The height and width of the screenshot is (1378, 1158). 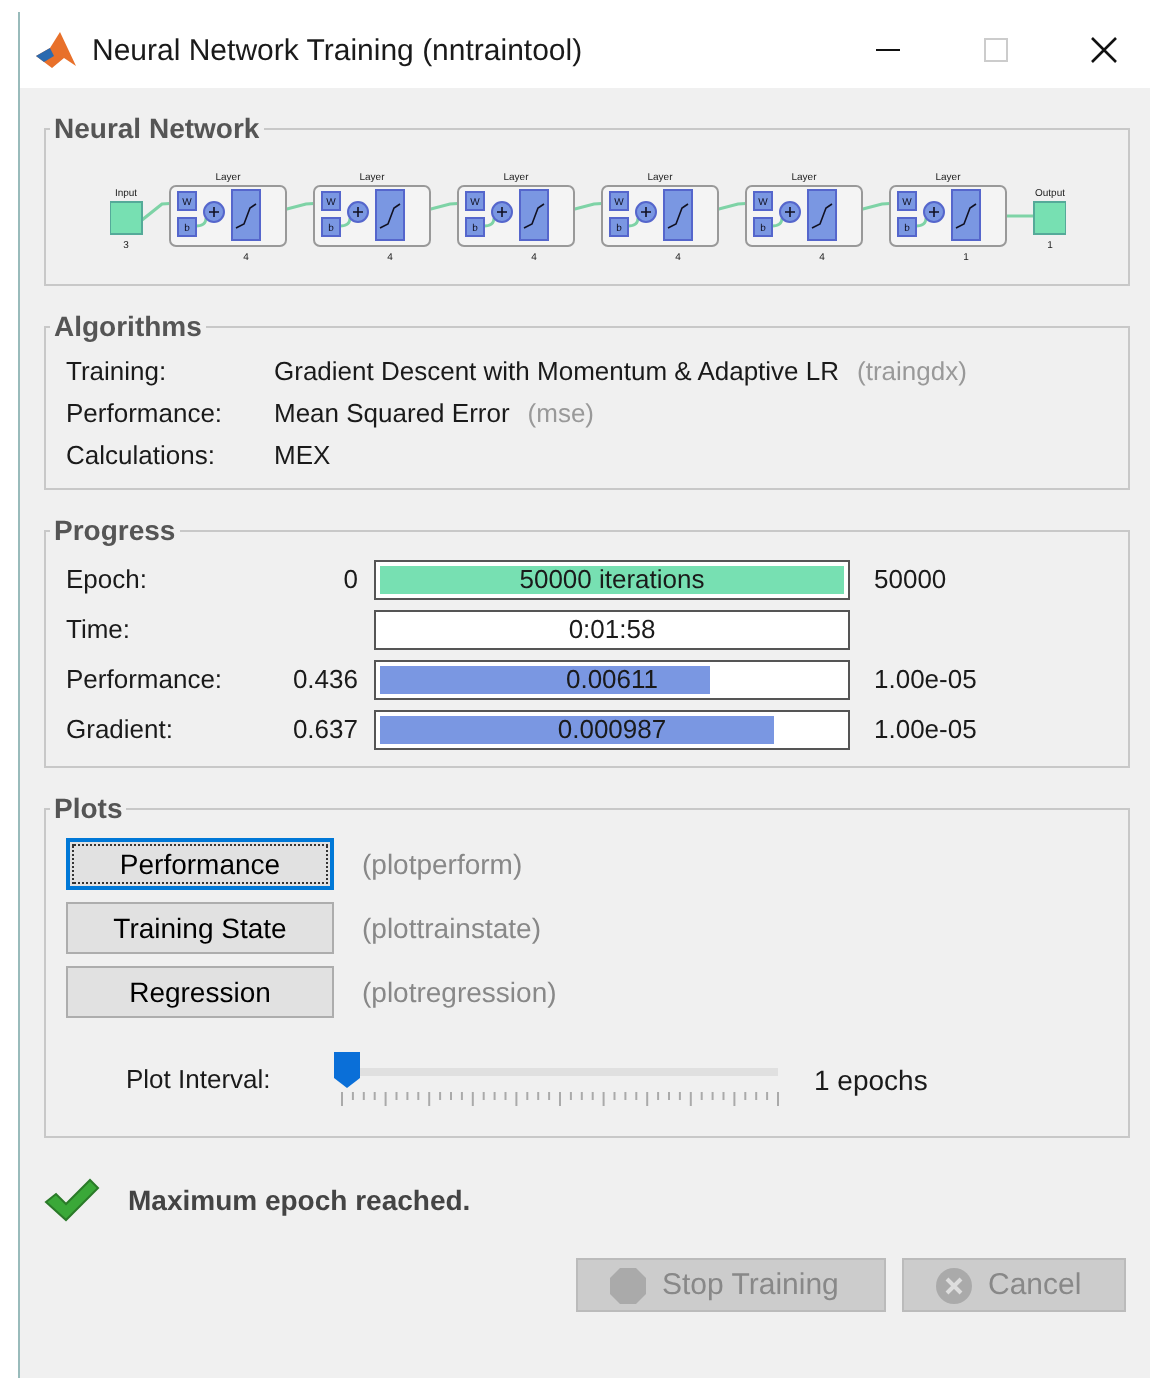 What do you see at coordinates (157, 128) in the screenshot?
I see `section-title: Neural Network` at bounding box center [157, 128].